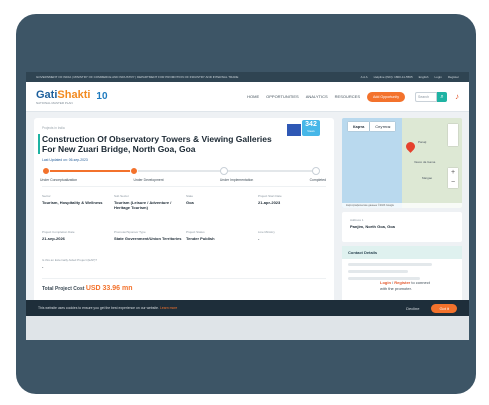 The image size is (489, 405). What do you see at coordinates (357, 220) in the screenshot?
I see `address-label: Address 1` at bounding box center [357, 220].